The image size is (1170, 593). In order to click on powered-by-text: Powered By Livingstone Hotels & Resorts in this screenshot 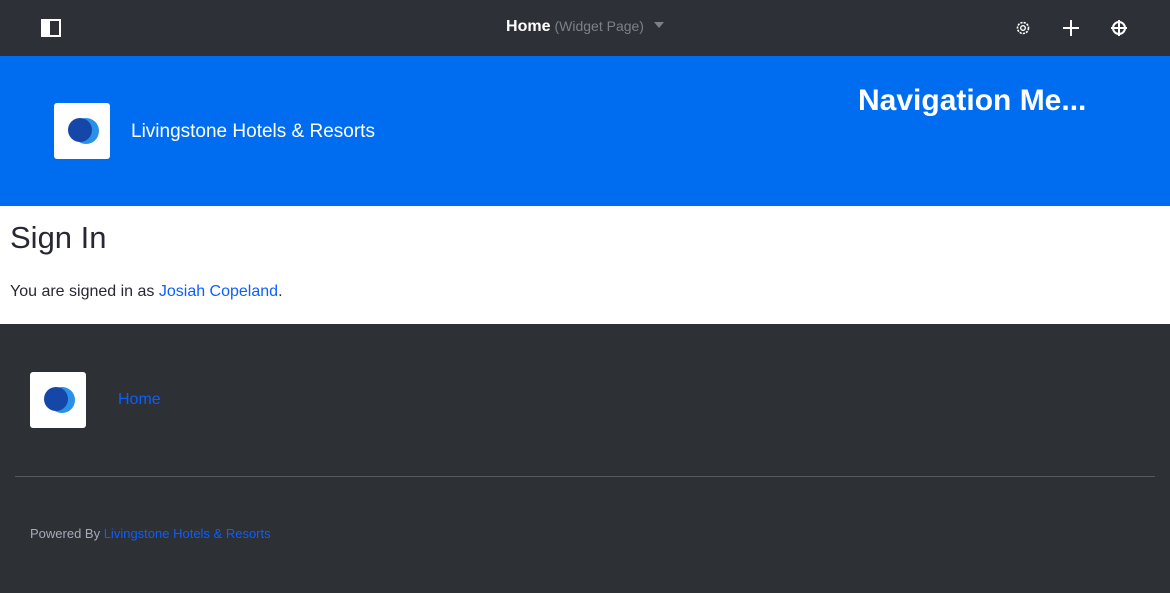, I will do `click(150, 533)`.